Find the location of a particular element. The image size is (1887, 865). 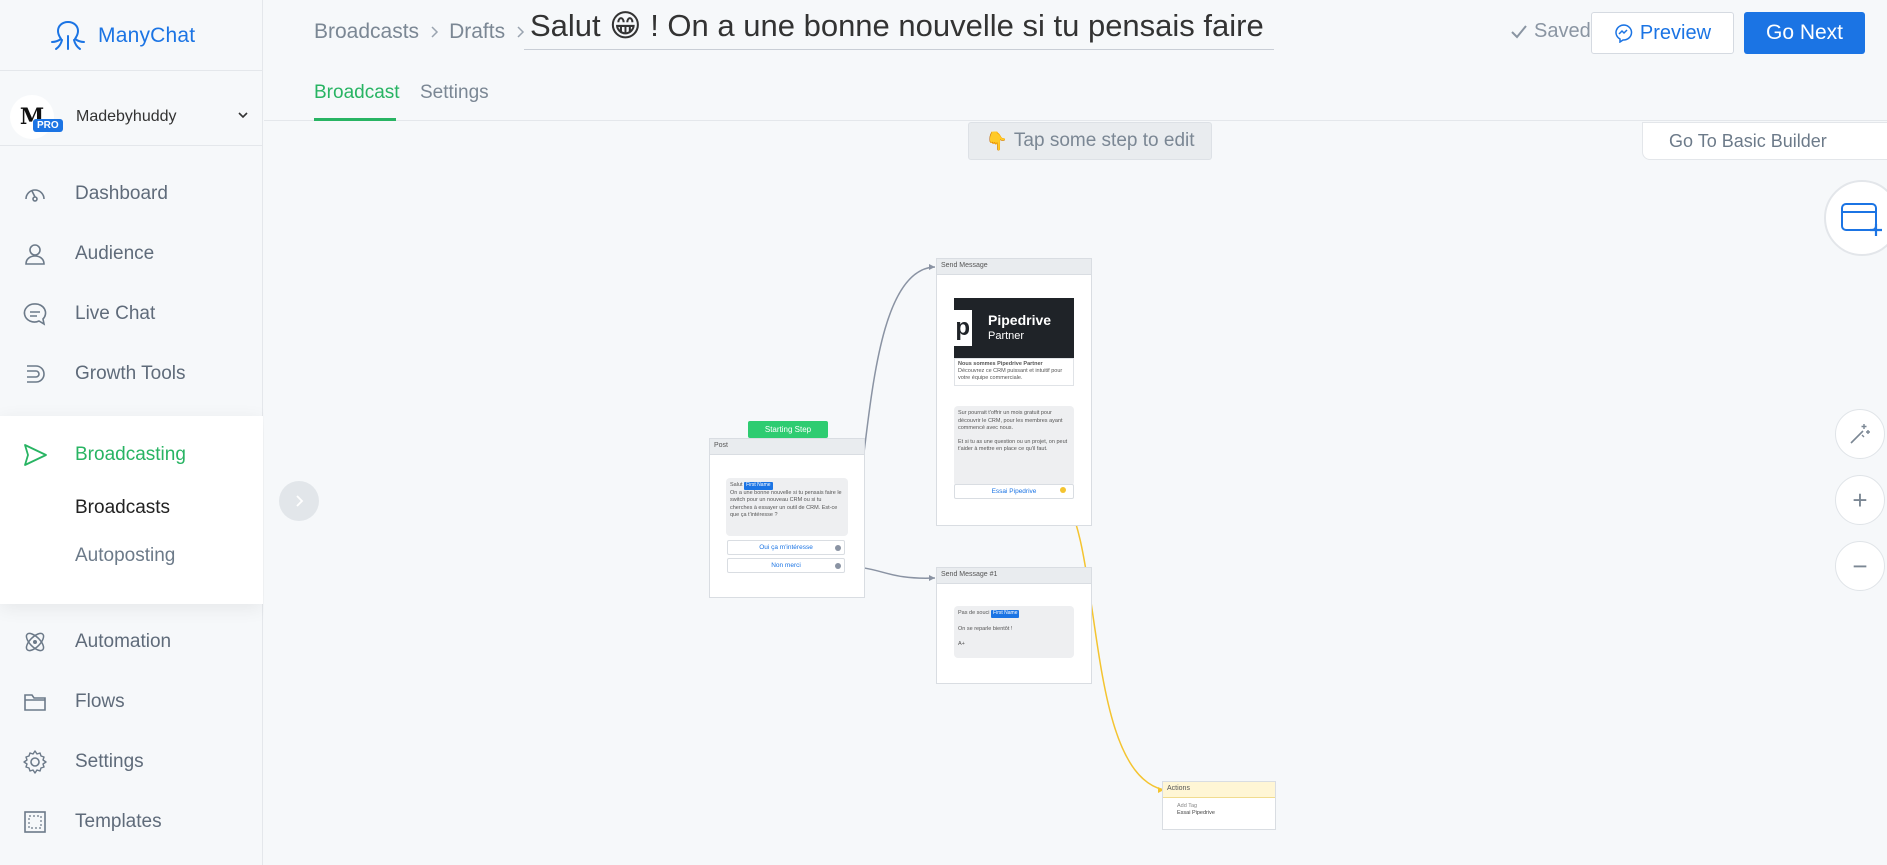

brand-name: ManyChat is located at coordinates (147, 35).